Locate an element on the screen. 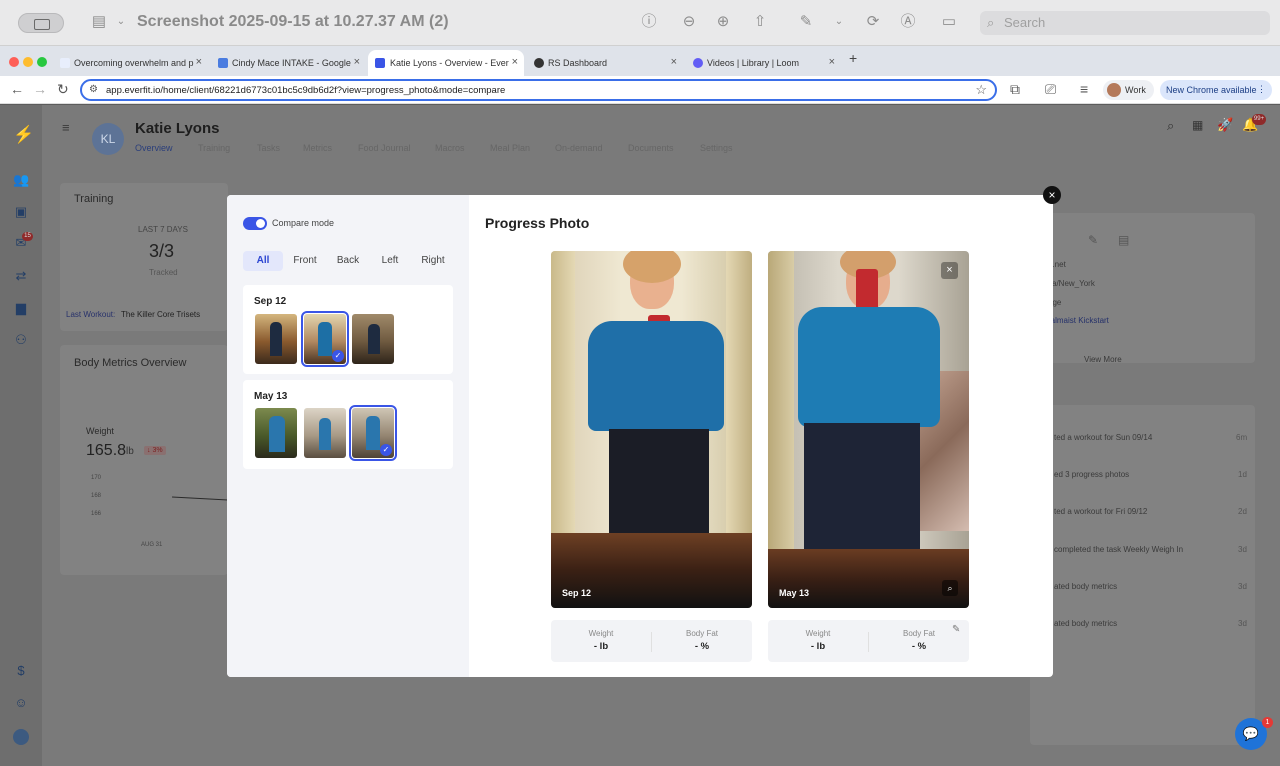 The height and width of the screenshot is (766, 1280). browser-tab: Overcoming overwhelm and p × is located at coordinates (131, 63).